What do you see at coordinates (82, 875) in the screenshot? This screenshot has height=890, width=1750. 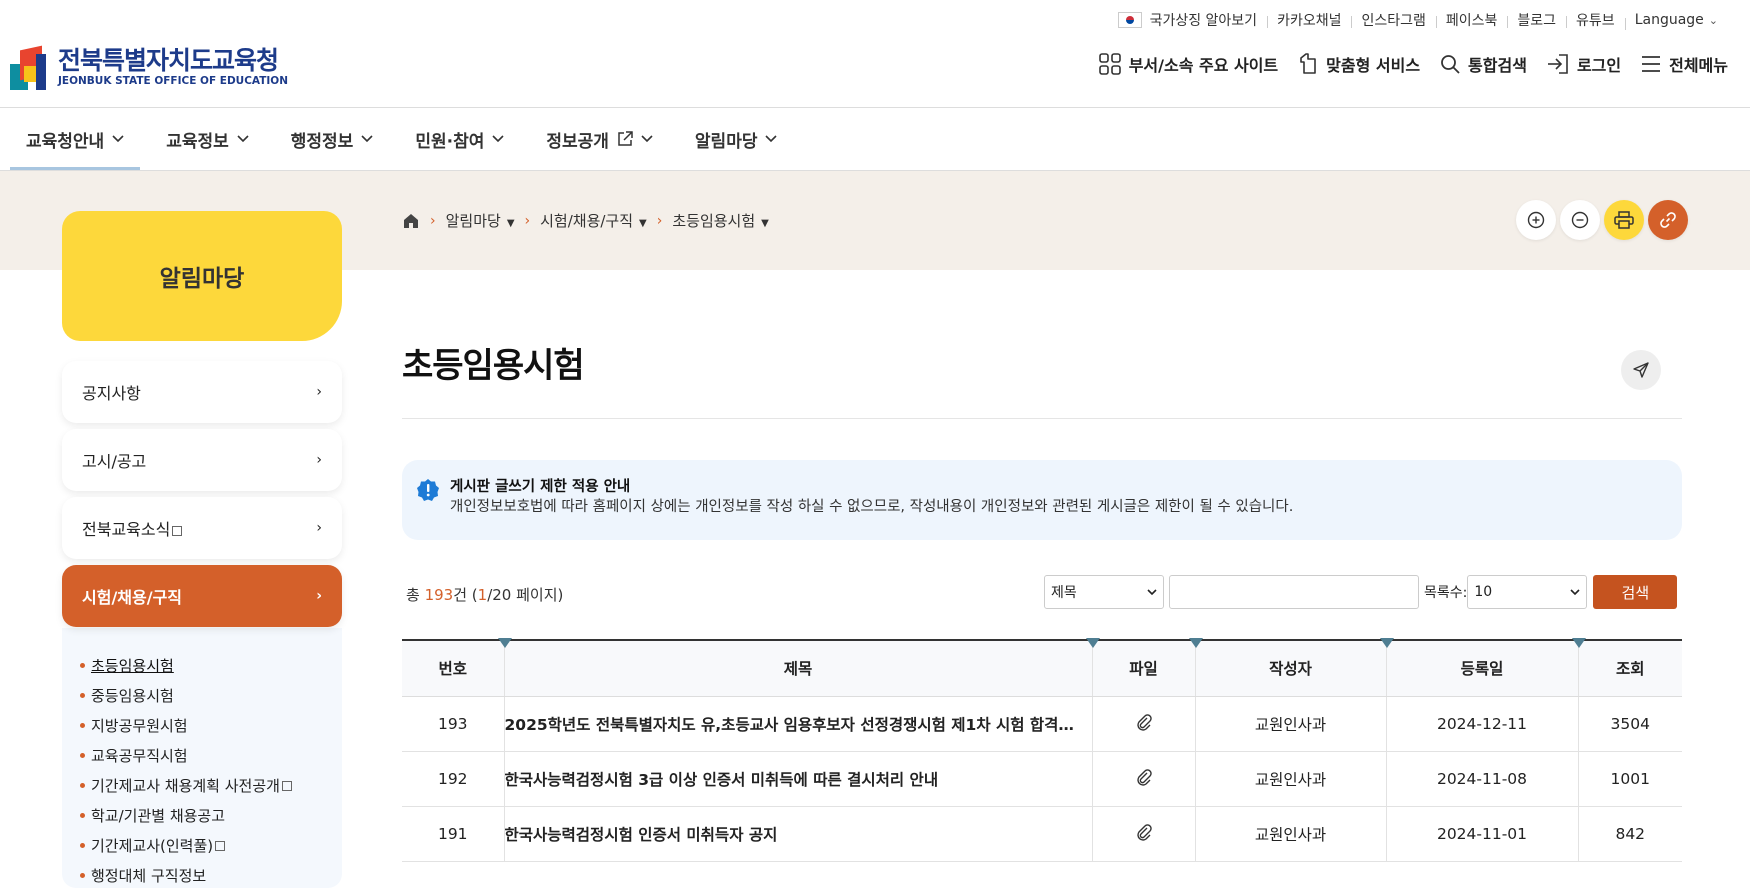 I see `bullet-icon` at bounding box center [82, 875].